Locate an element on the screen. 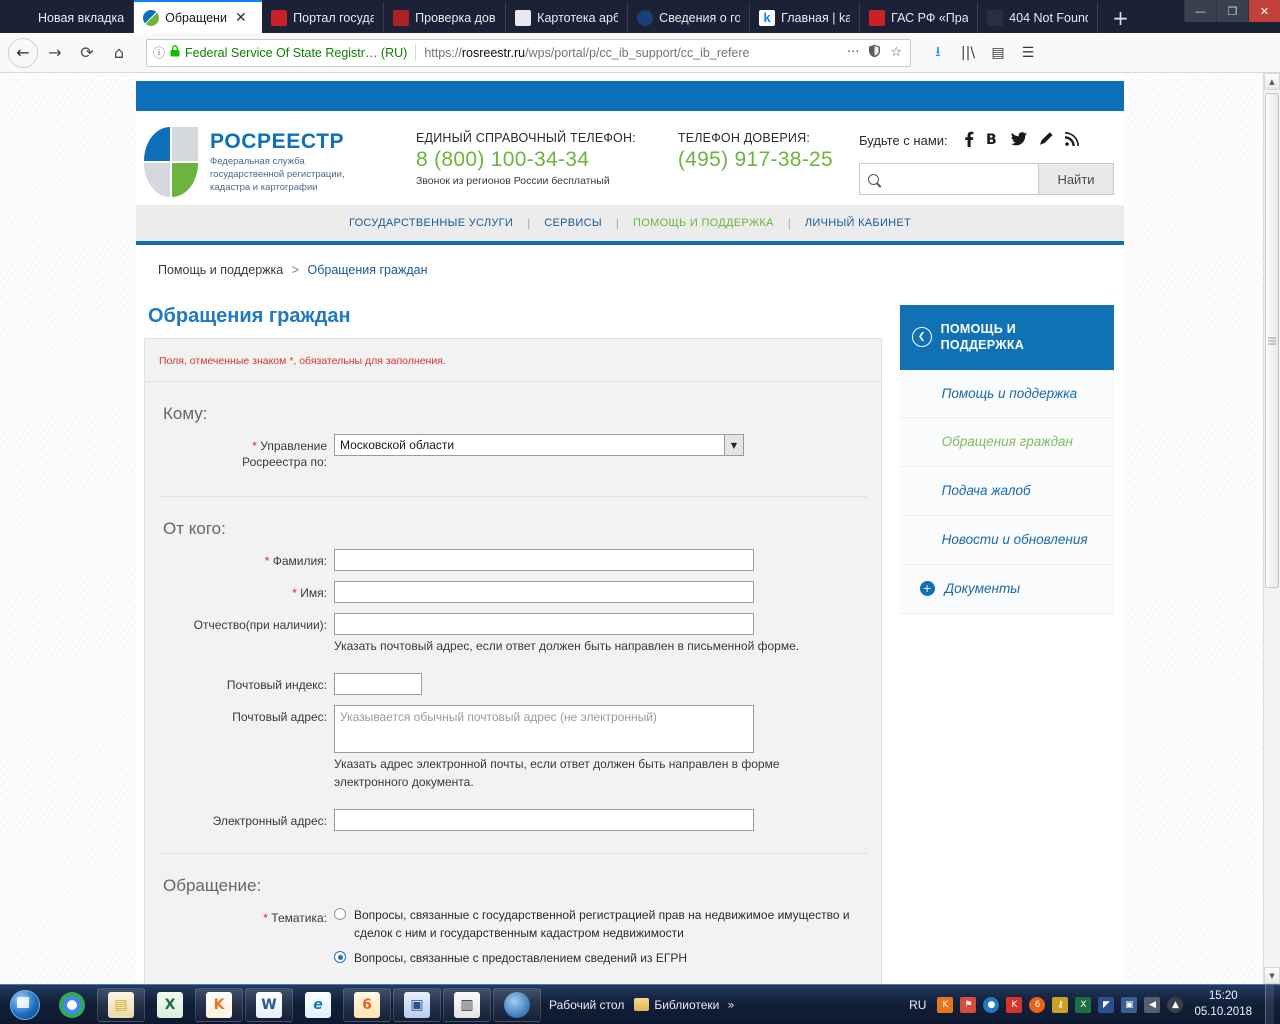 Image resolution: width=1280 pixels, height=1024 pixels. nav-item-servisy: СЕРВИСЫ is located at coordinates (573, 223).